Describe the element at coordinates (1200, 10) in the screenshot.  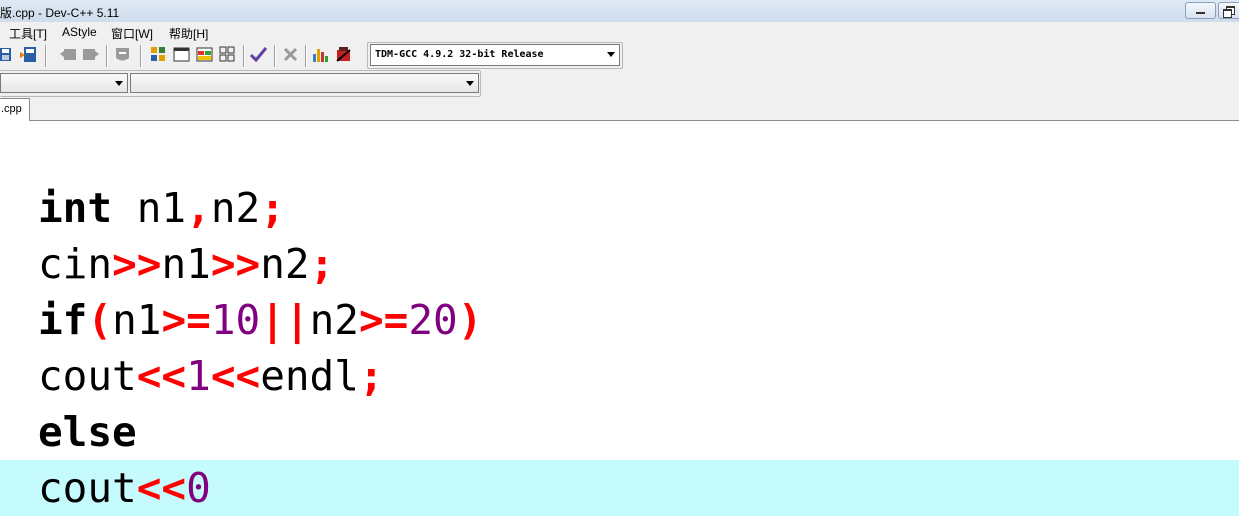
I see `minimize-button` at that location.